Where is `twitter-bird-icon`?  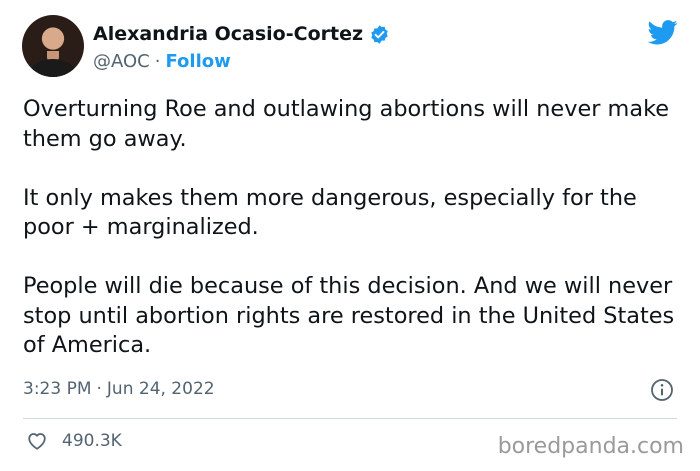
twitter-bird-icon is located at coordinates (663, 32).